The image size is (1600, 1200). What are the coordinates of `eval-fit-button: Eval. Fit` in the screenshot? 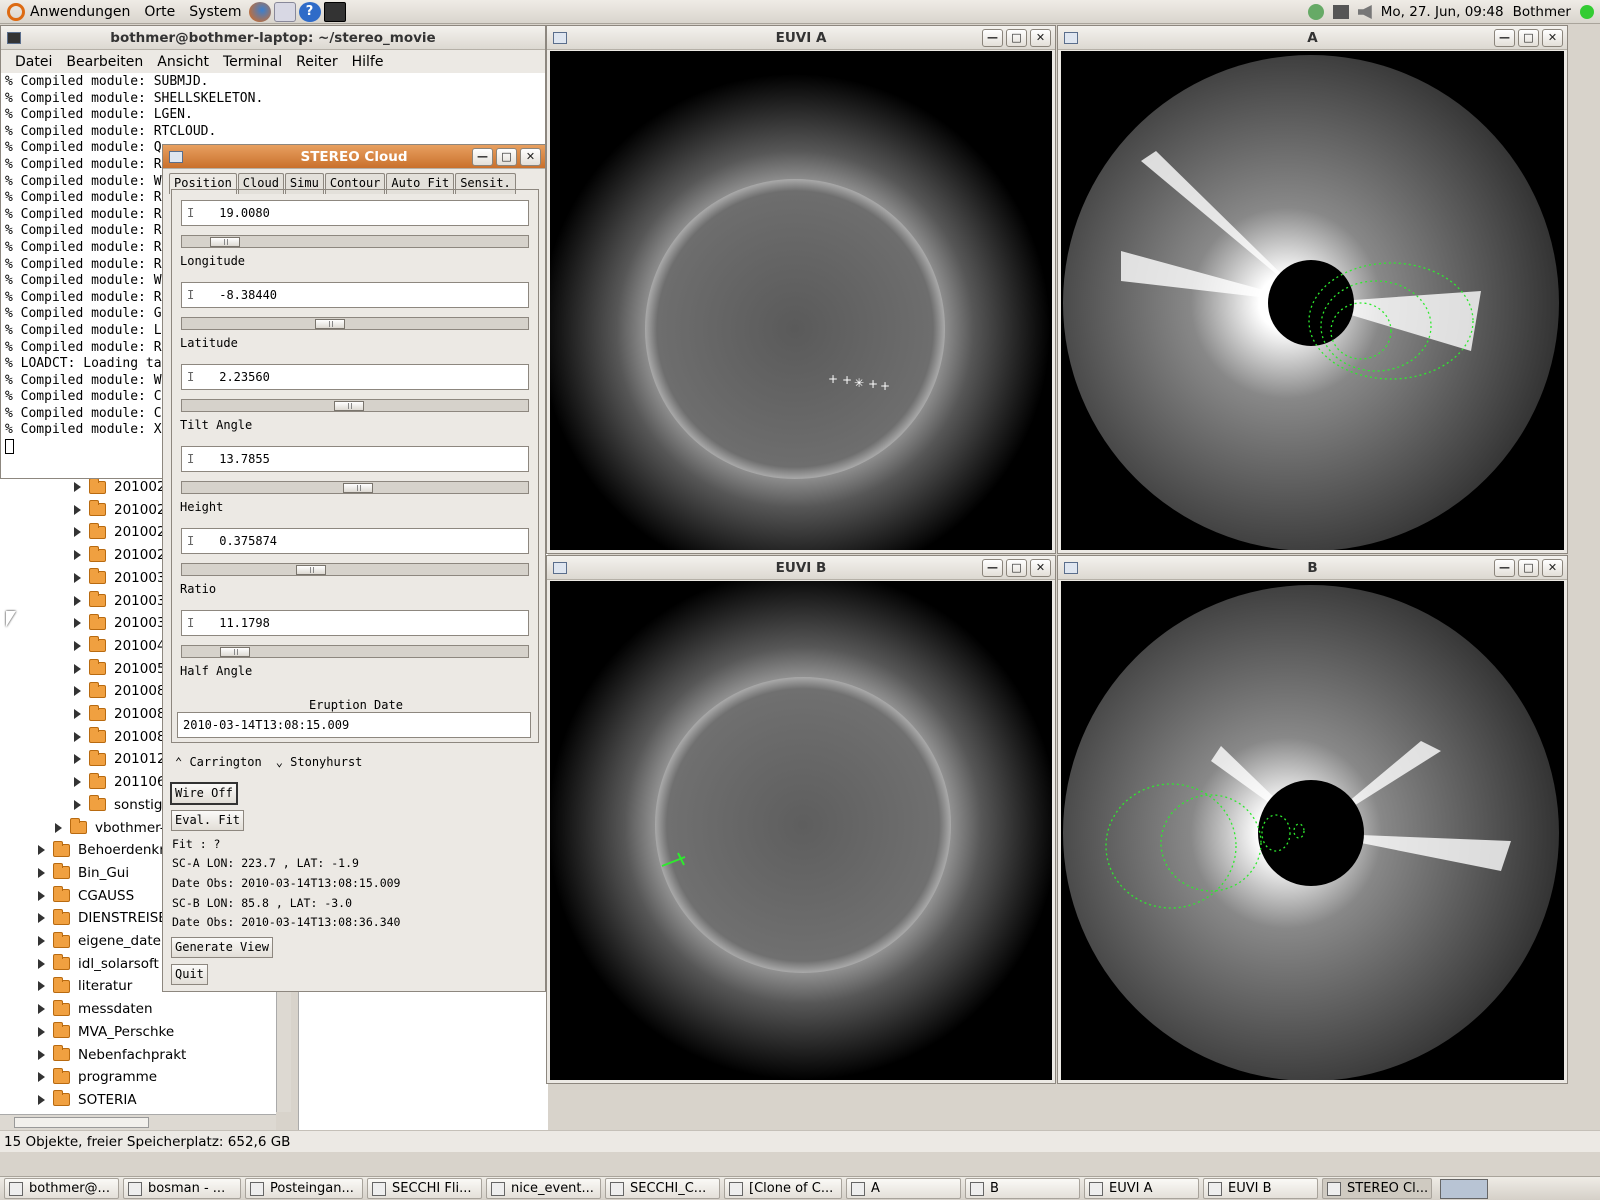 It's located at (208, 820).